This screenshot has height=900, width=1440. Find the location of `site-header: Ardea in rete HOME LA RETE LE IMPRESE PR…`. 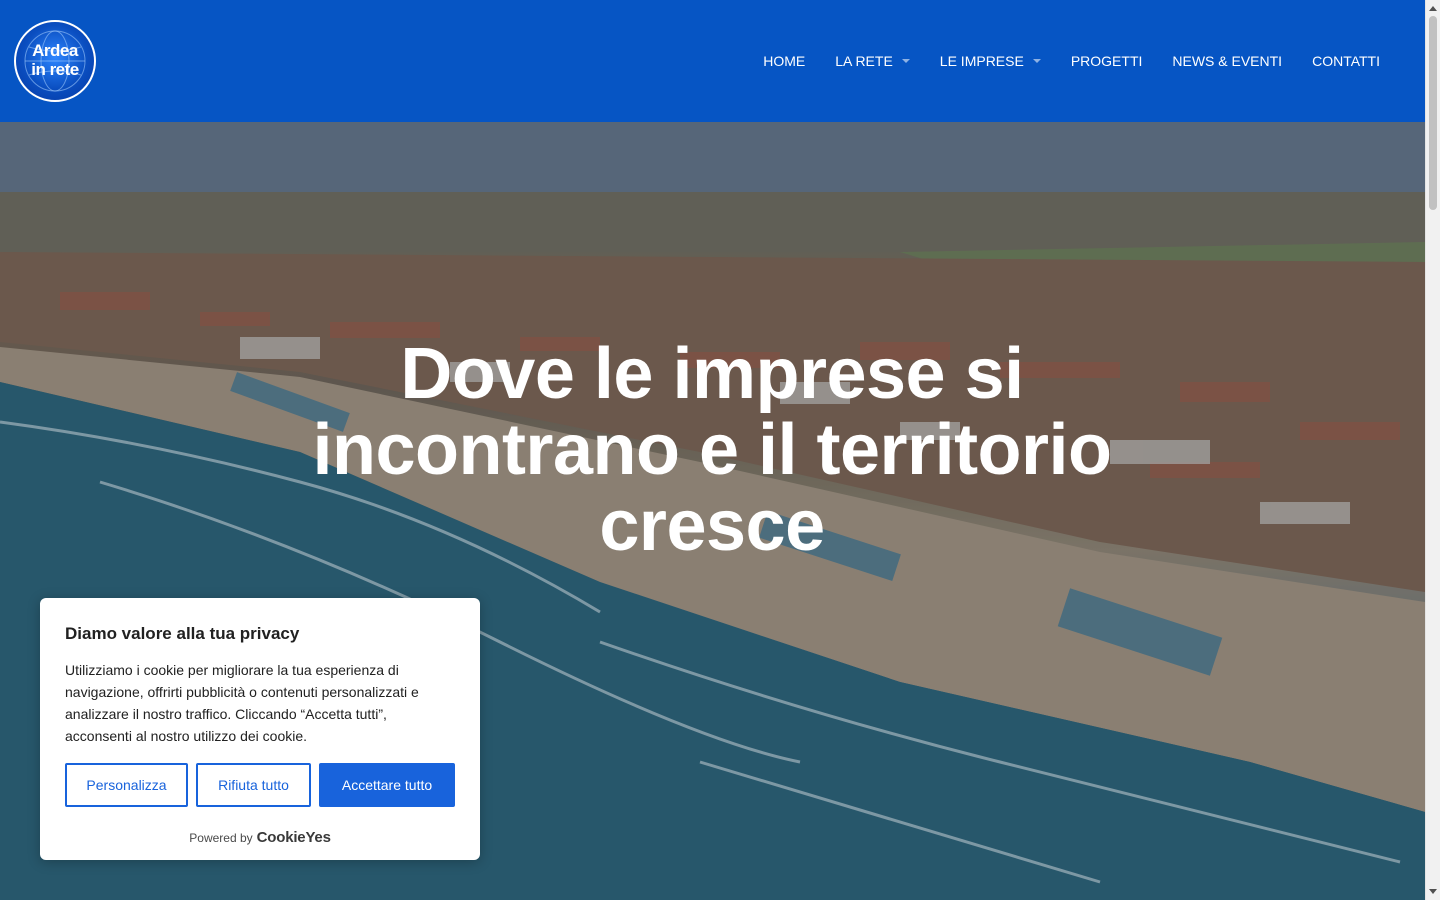

site-header: Ardea in rete HOME LA RETE LE IMPRESE PR… is located at coordinates (712, 61).